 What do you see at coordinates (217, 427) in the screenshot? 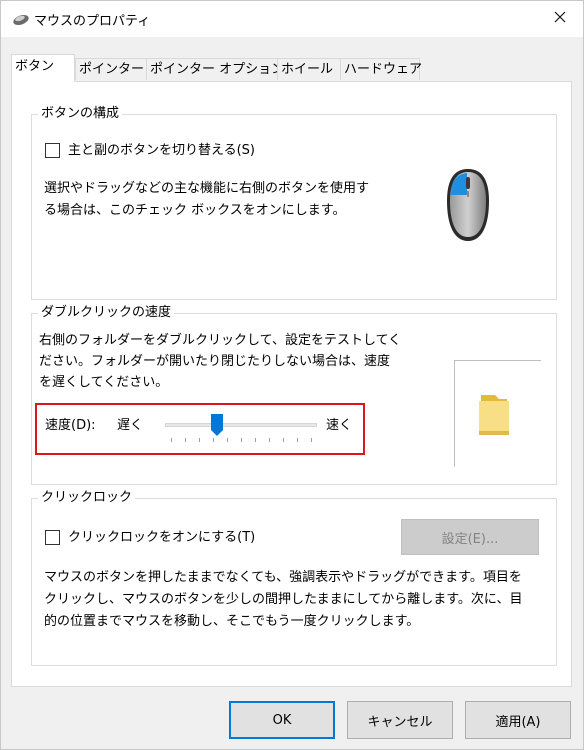
I see `slider-thumb` at bounding box center [217, 427].